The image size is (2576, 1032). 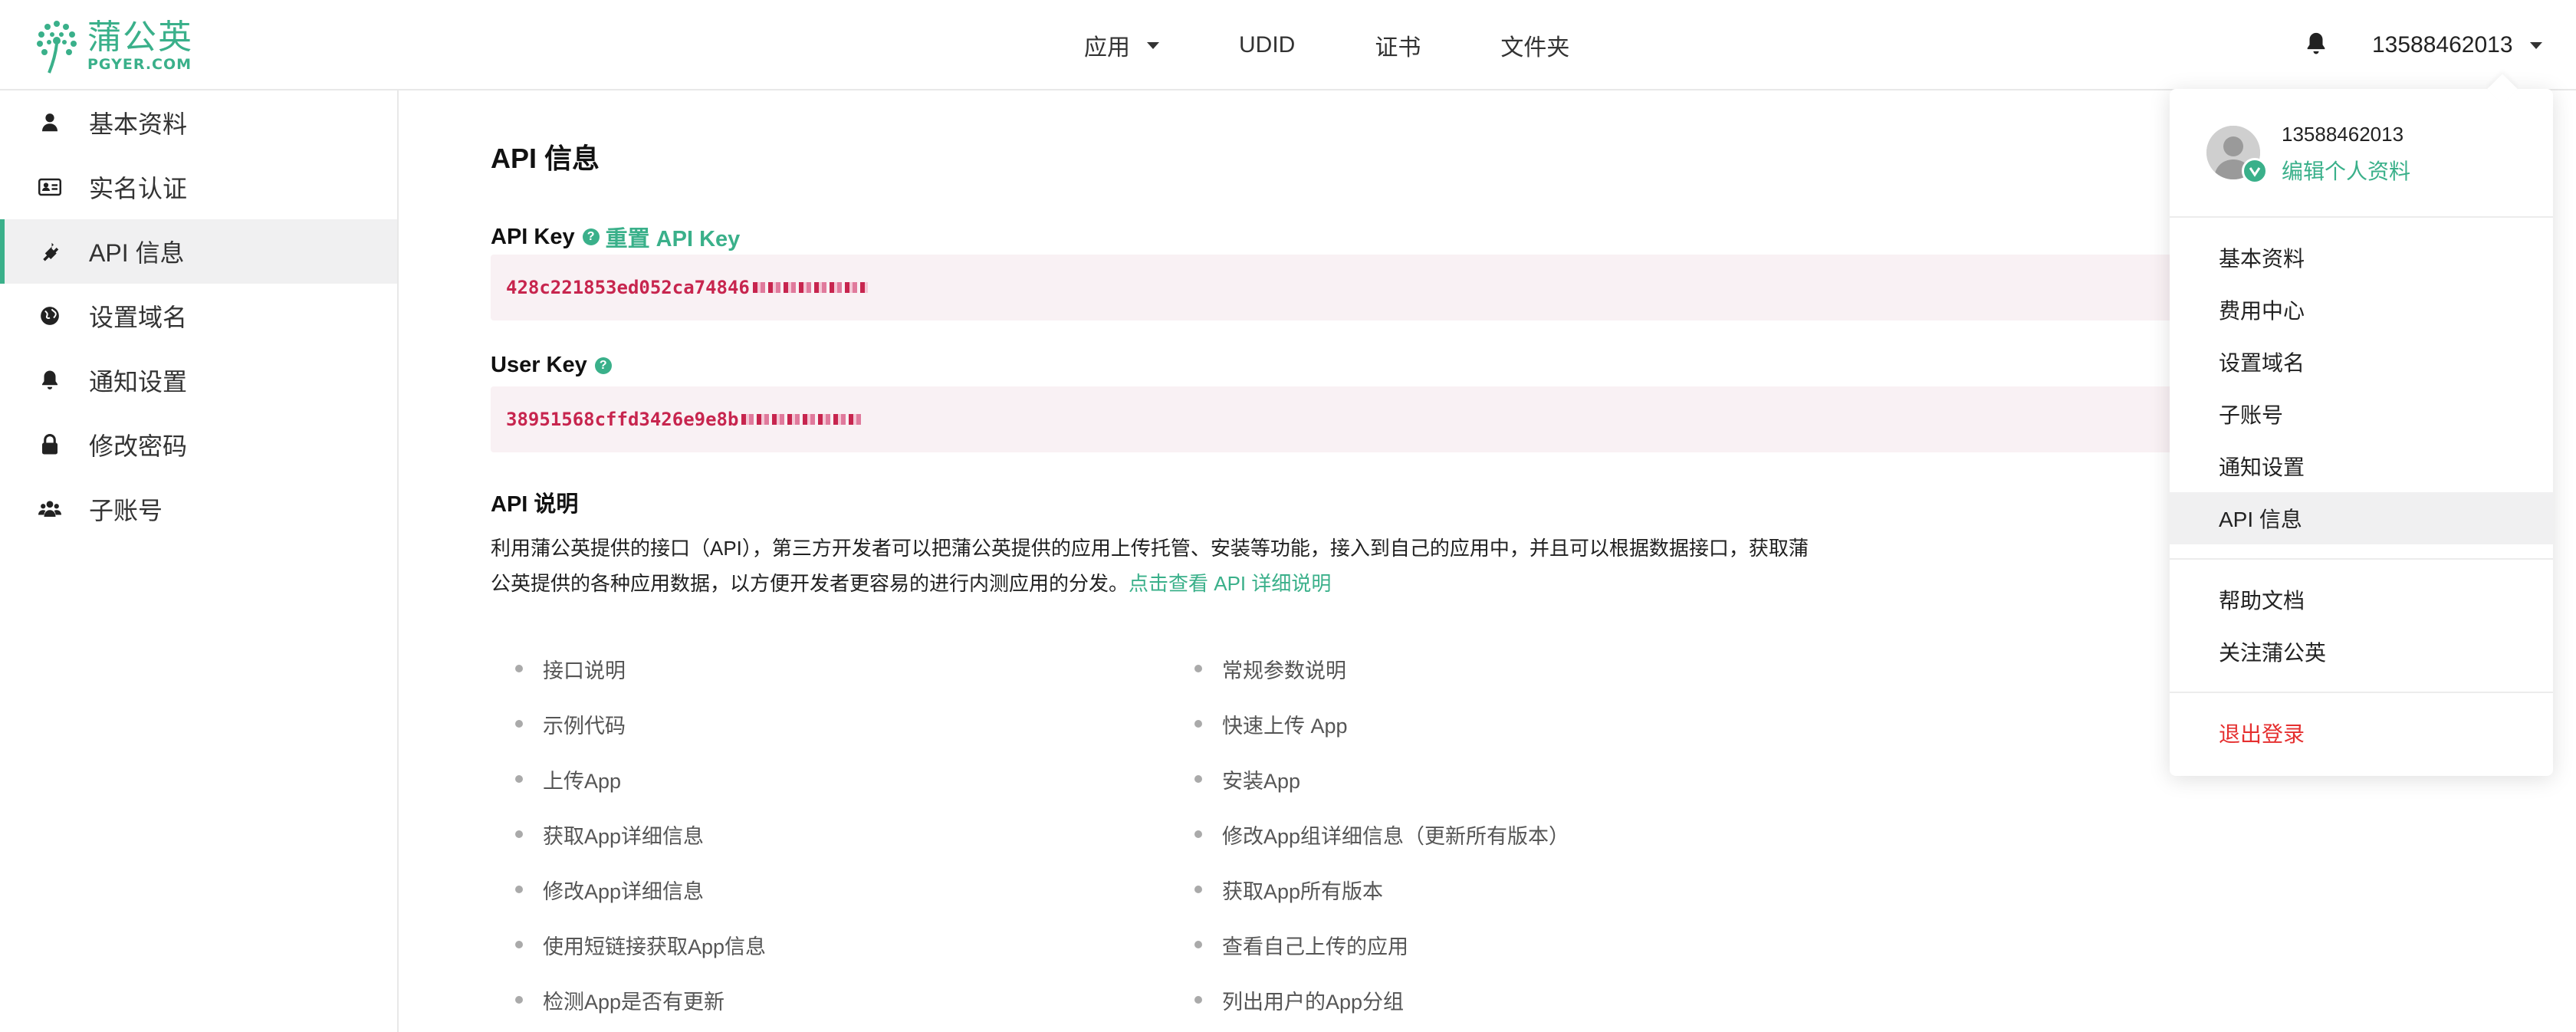 I want to click on nav-apps-label: 应用, so click(x=1107, y=48).